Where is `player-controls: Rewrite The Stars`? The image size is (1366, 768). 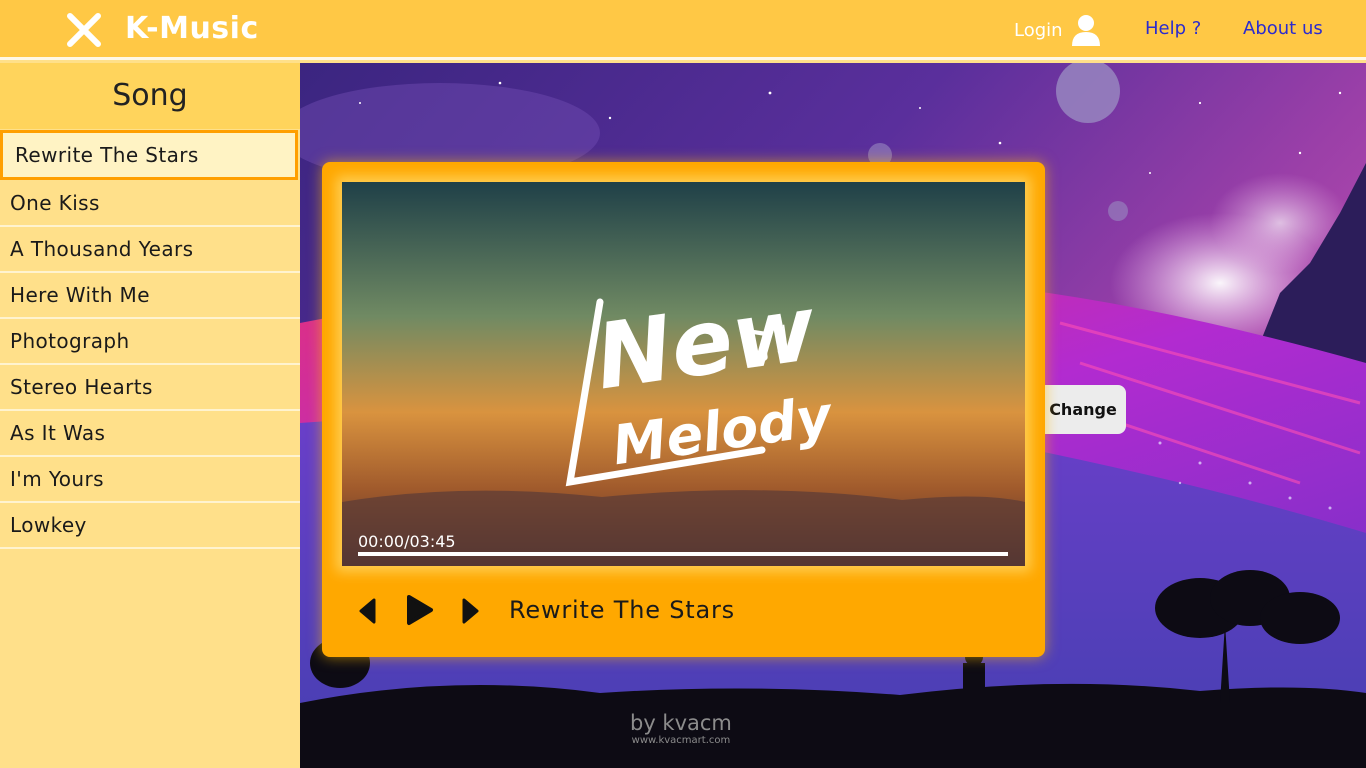 player-controls: Rewrite The Stars is located at coordinates (683, 612).